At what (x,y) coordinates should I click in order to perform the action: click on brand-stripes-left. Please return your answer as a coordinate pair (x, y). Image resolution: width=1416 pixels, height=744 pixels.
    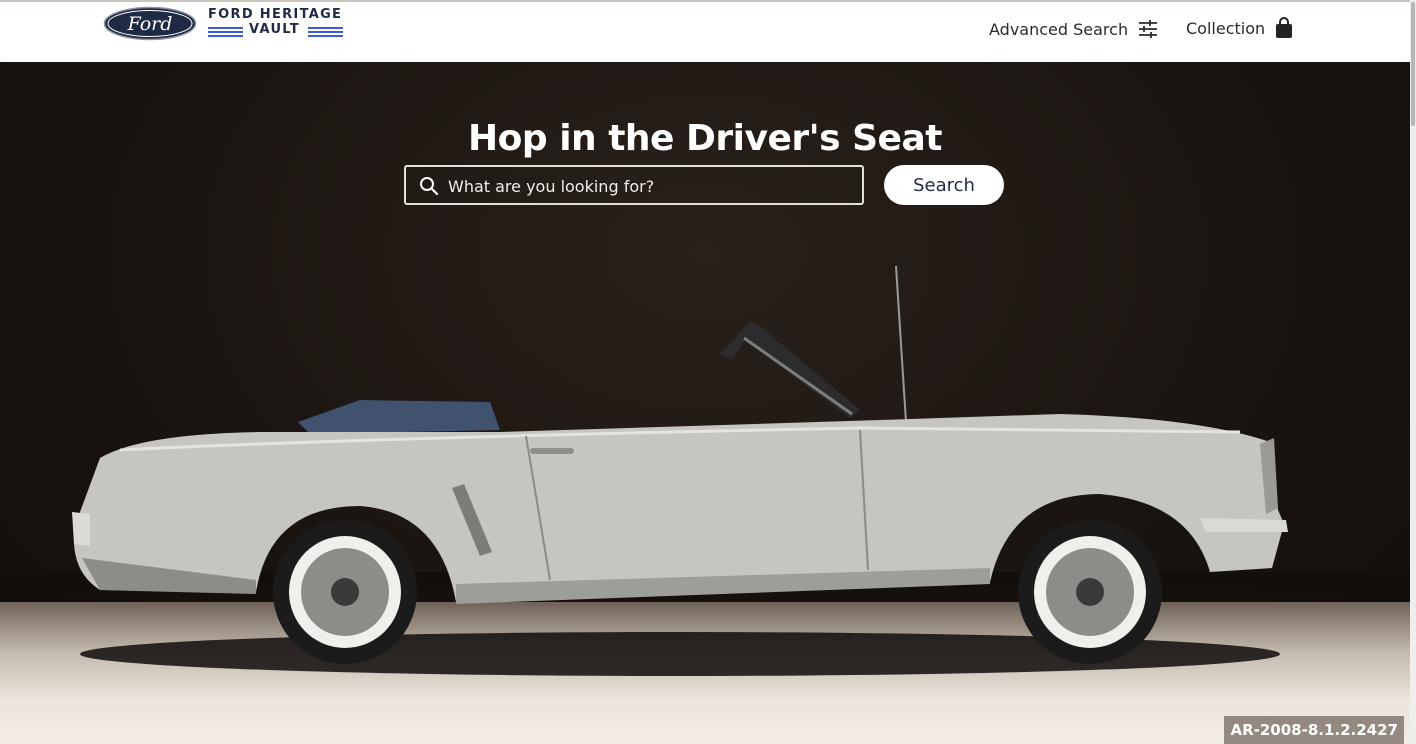
    Looking at the image, I should click on (225, 32).